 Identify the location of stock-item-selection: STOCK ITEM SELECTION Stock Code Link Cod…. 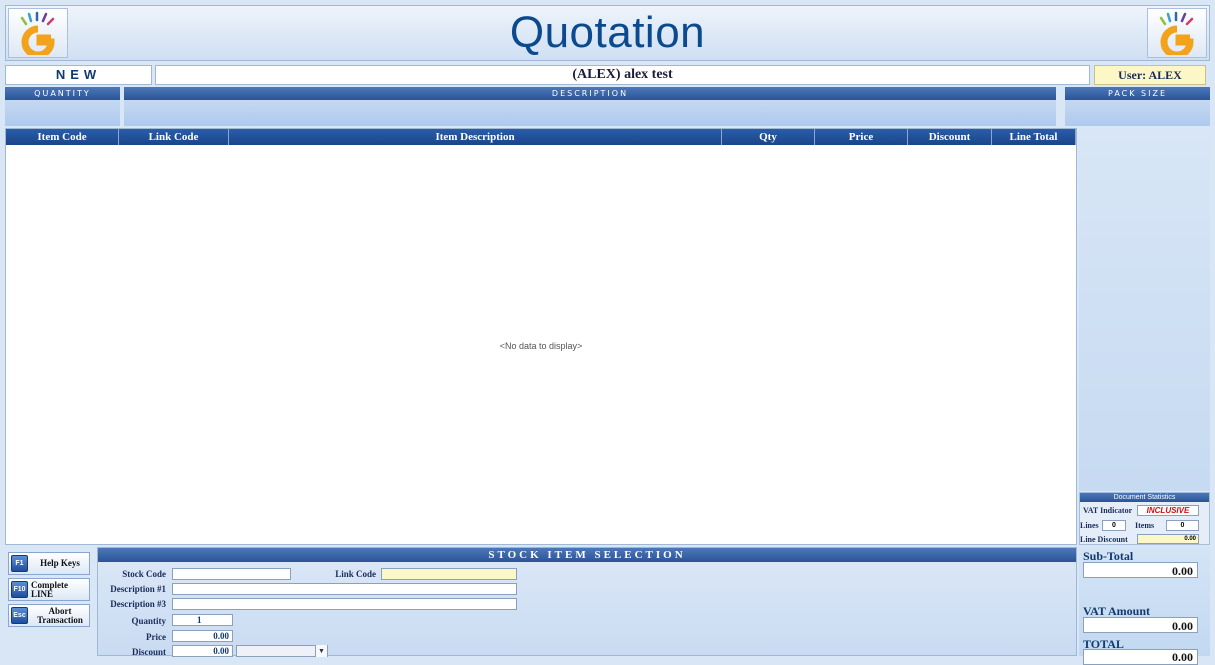
(587, 602).